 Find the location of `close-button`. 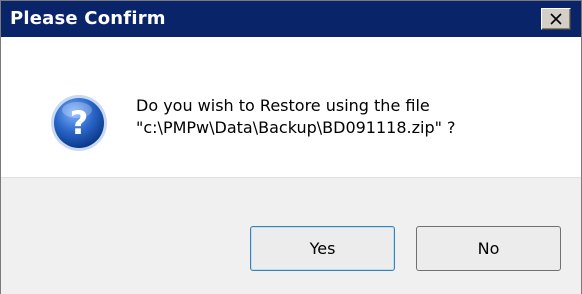

close-button is located at coordinates (556, 19).